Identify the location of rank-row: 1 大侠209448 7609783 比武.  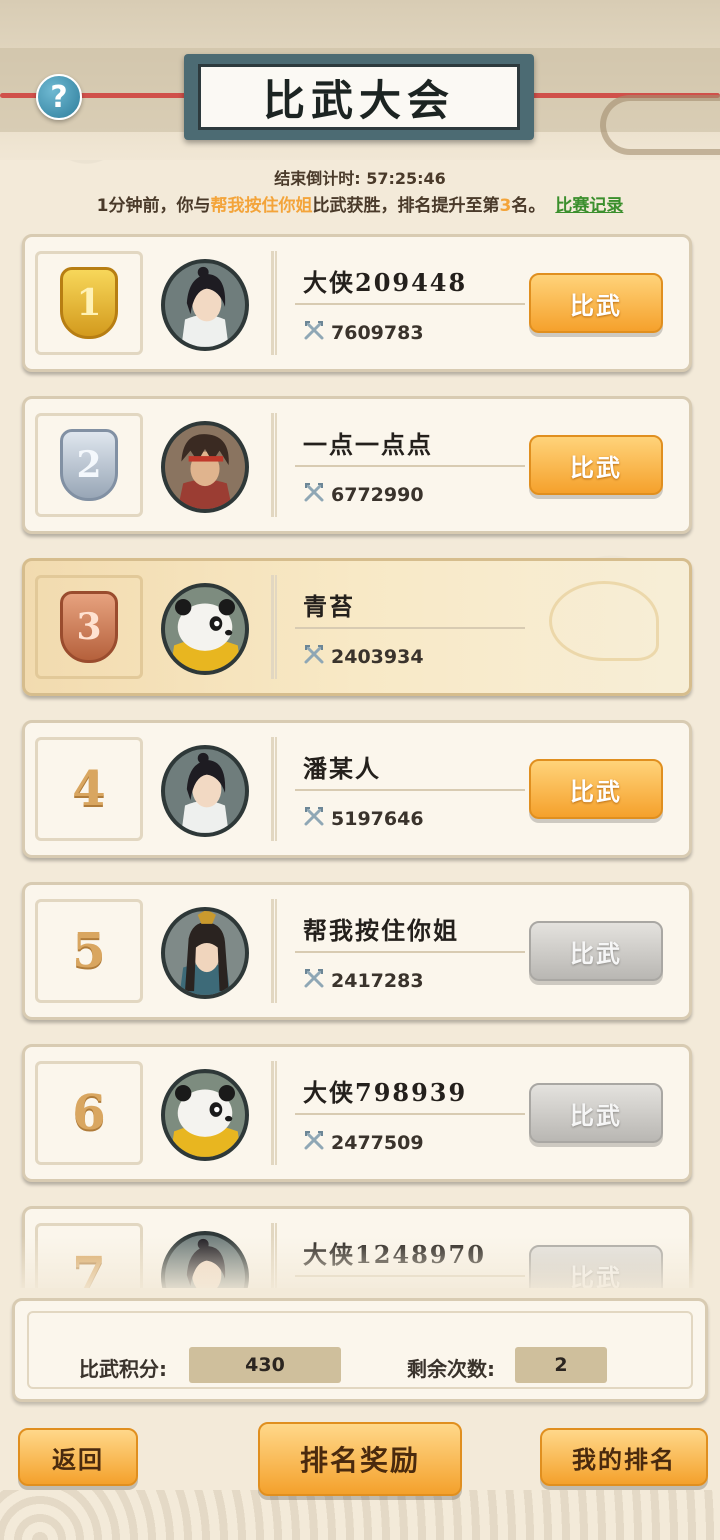
(357, 303).